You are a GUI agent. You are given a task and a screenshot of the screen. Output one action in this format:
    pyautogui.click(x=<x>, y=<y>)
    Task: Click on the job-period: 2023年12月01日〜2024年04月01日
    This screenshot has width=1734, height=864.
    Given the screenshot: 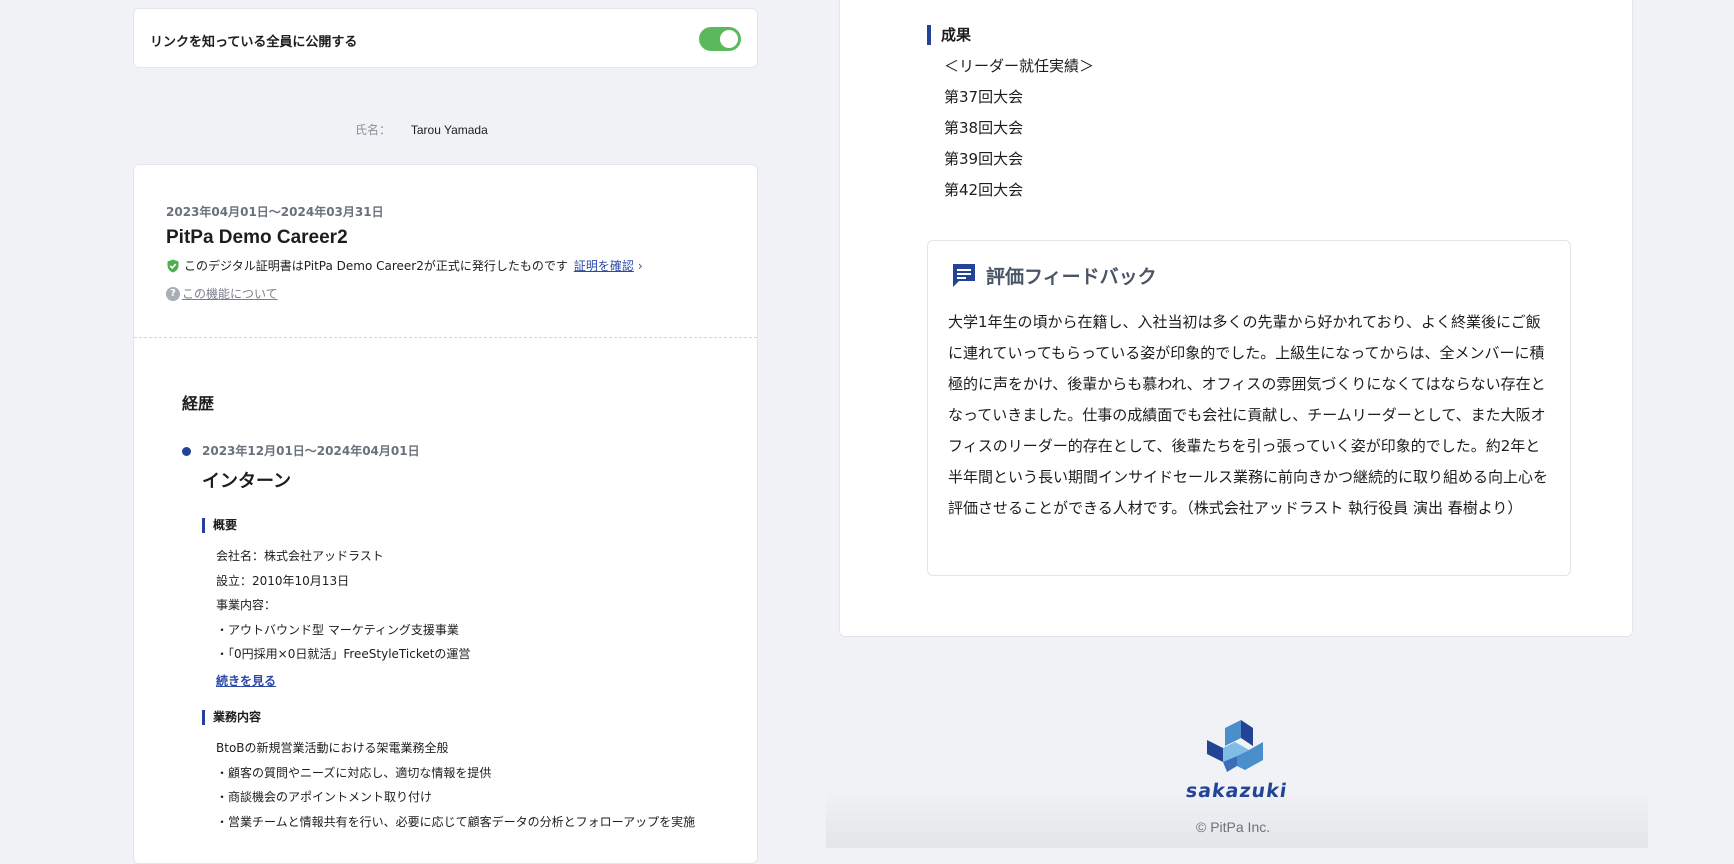 What is the action you would take?
    pyautogui.click(x=311, y=451)
    